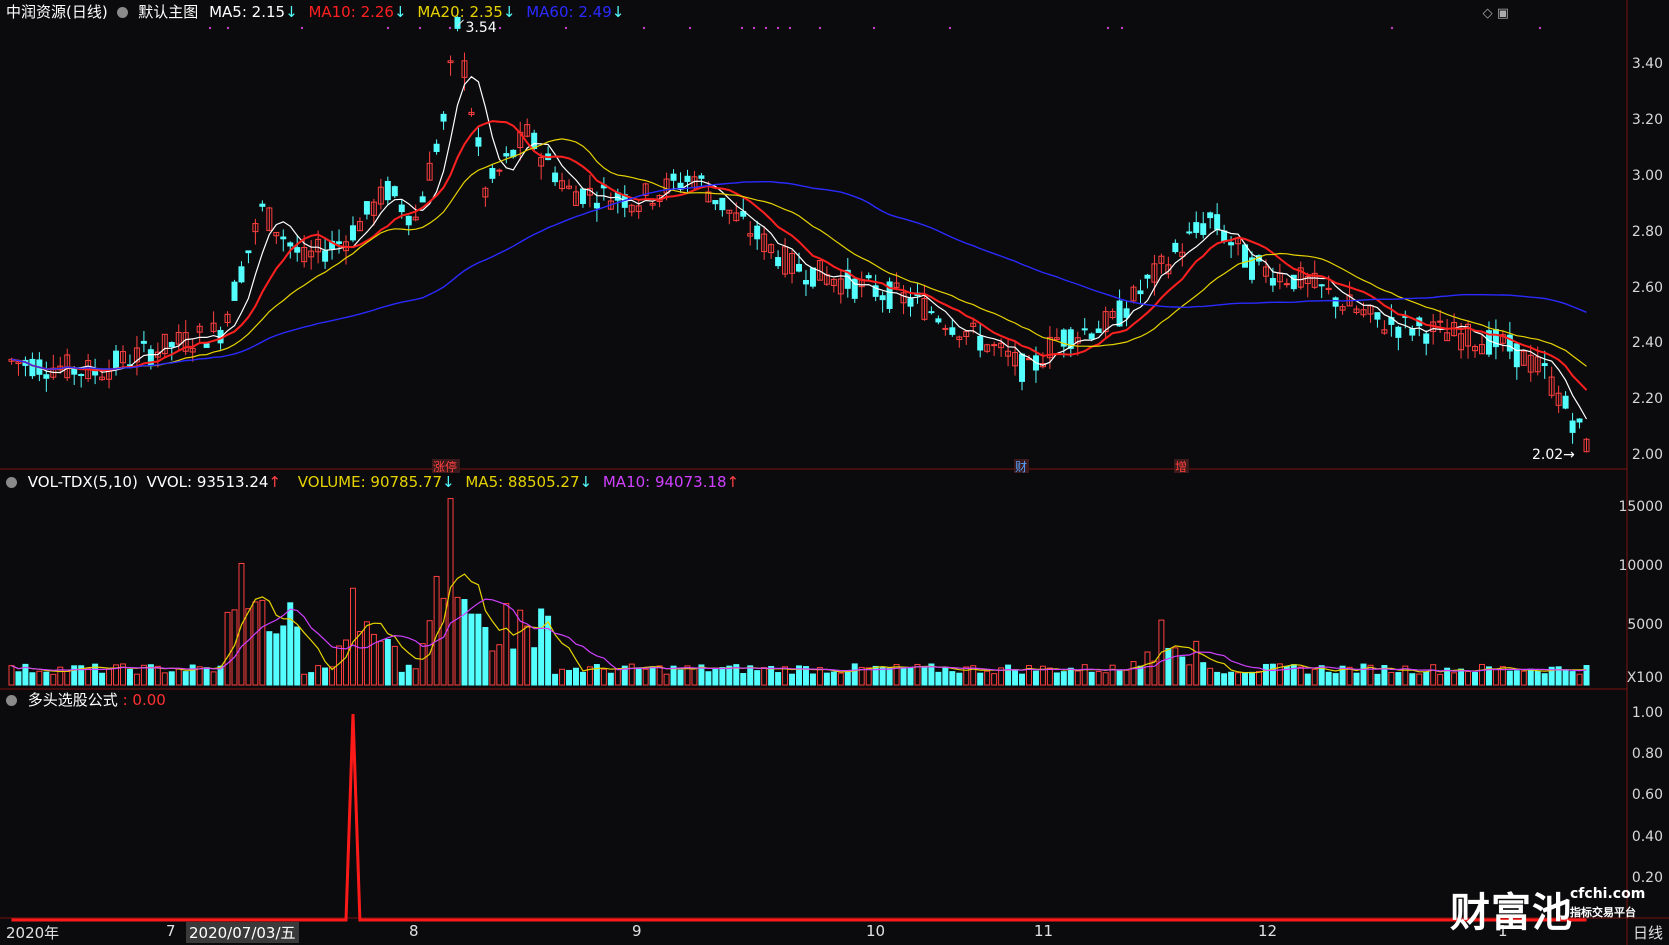  I want to click on template-name: 默认主图, so click(168, 12).